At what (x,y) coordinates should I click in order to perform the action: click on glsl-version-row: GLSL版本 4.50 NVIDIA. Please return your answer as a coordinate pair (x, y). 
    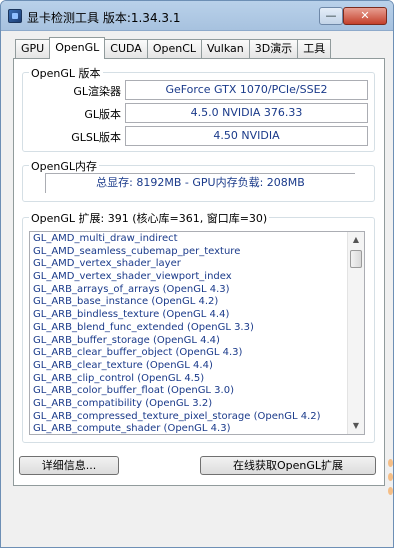
    Looking at the image, I should click on (198, 136).